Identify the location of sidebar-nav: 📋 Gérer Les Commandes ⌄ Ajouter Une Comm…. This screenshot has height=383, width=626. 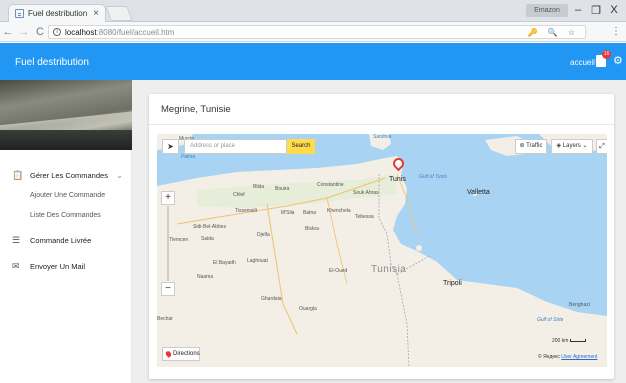
(65, 213).